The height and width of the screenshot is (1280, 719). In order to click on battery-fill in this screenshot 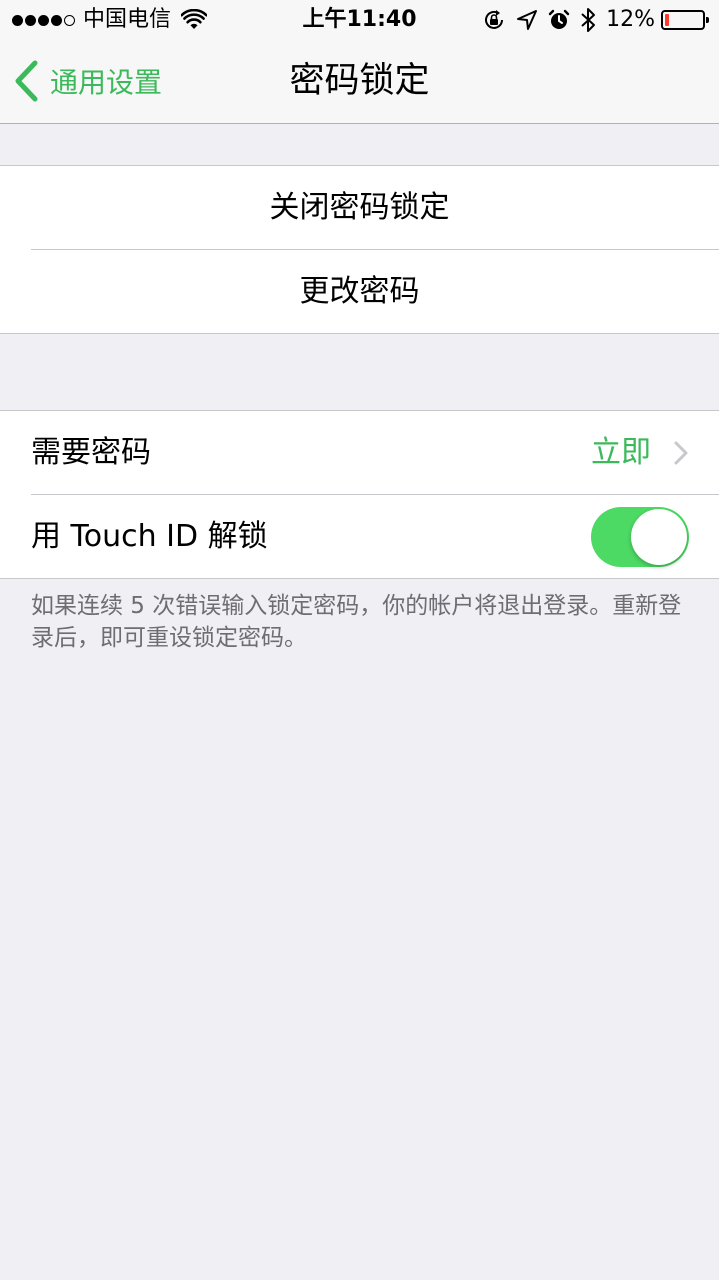, I will do `click(667, 20)`.